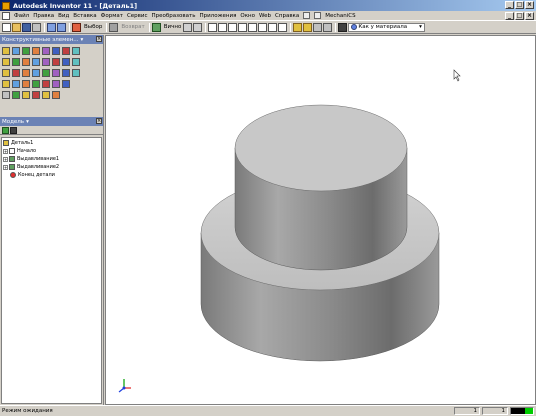 The width and height of the screenshot is (536, 416). Describe the element at coordinates (66, 62) in the screenshot. I see `thicken-tool-icon` at that location.